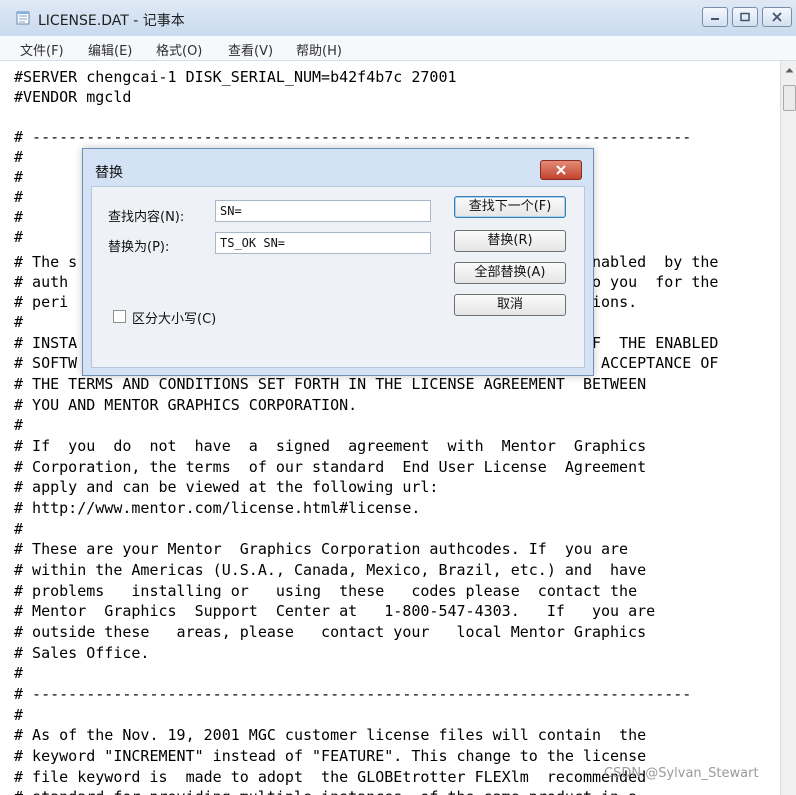  What do you see at coordinates (139, 247) in the screenshot?
I see `replace-label: 替换为(P):` at bounding box center [139, 247].